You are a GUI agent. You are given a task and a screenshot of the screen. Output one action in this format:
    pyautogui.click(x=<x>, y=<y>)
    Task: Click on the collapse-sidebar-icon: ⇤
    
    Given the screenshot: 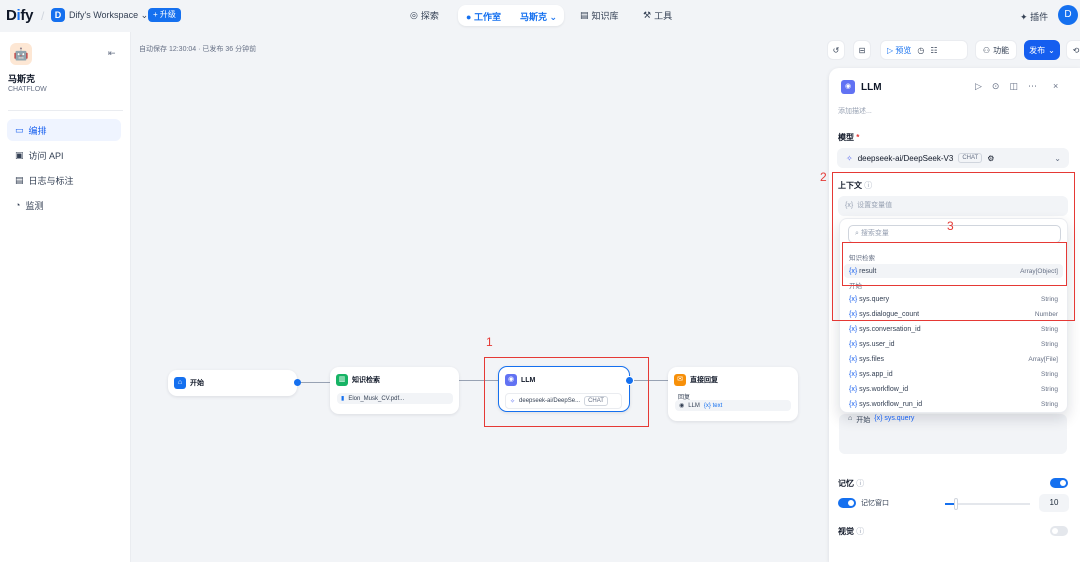 What is the action you would take?
    pyautogui.click(x=112, y=53)
    